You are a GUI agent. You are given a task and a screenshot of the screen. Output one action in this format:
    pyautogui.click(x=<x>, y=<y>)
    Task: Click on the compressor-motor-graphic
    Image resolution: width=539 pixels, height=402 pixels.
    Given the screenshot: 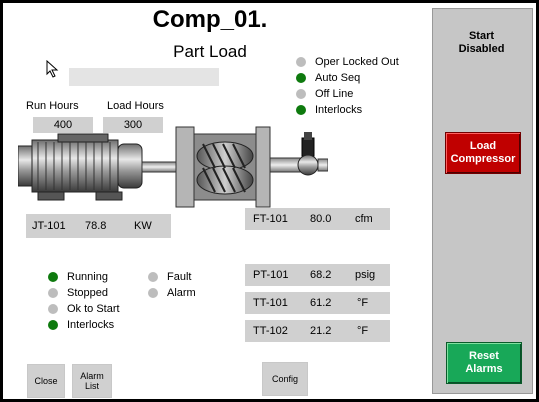 What is the action you would take?
    pyautogui.click(x=173, y=167)
    